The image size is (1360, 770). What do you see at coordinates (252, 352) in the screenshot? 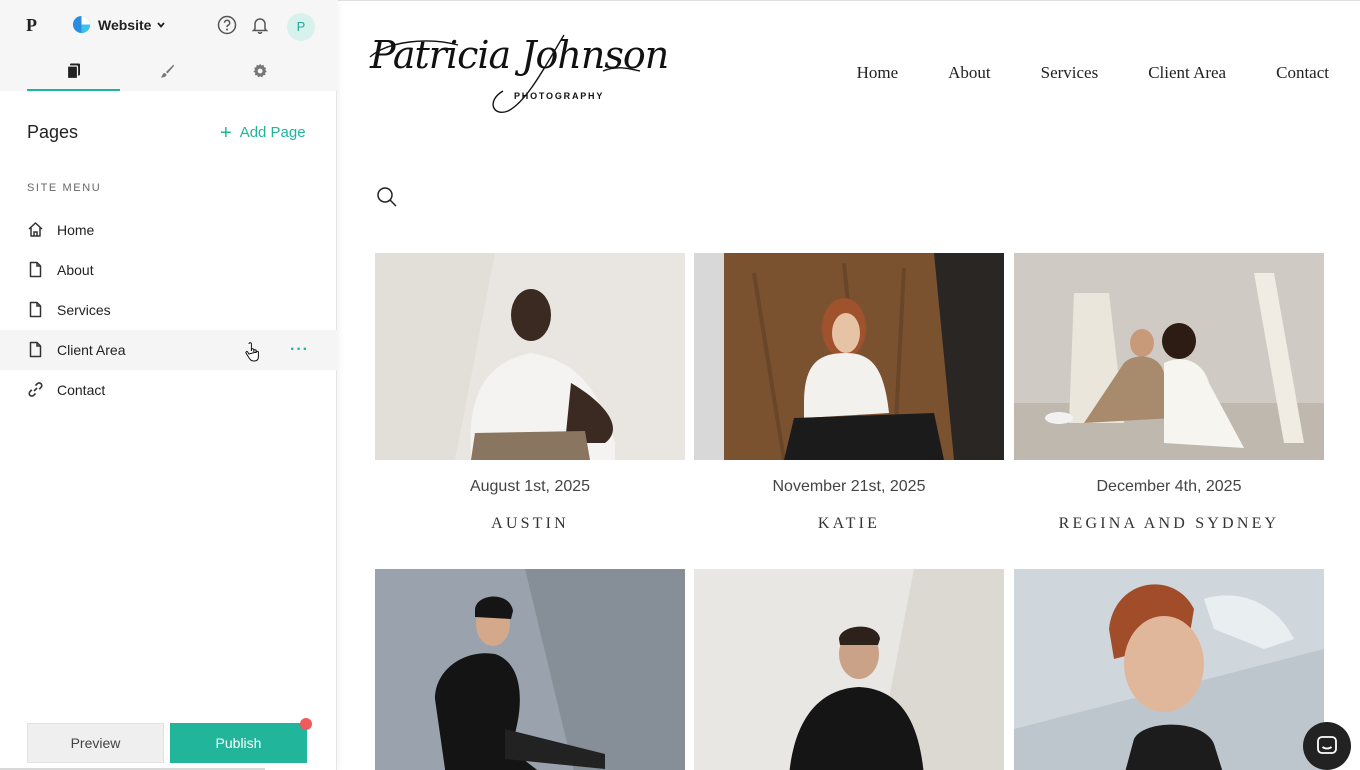
I see `hand-cursor-icon` at bounding box center [252, 352].